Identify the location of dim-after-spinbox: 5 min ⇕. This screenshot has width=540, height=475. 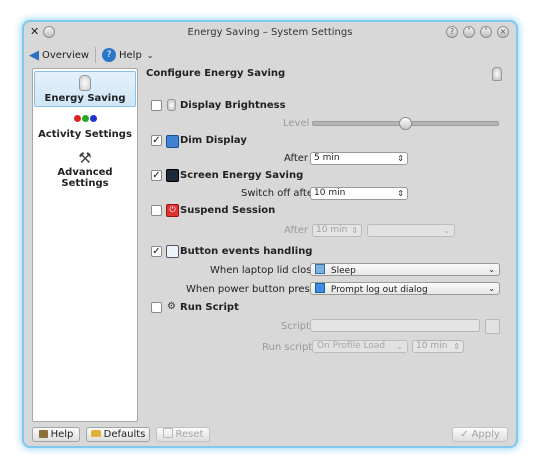
(359, 158).